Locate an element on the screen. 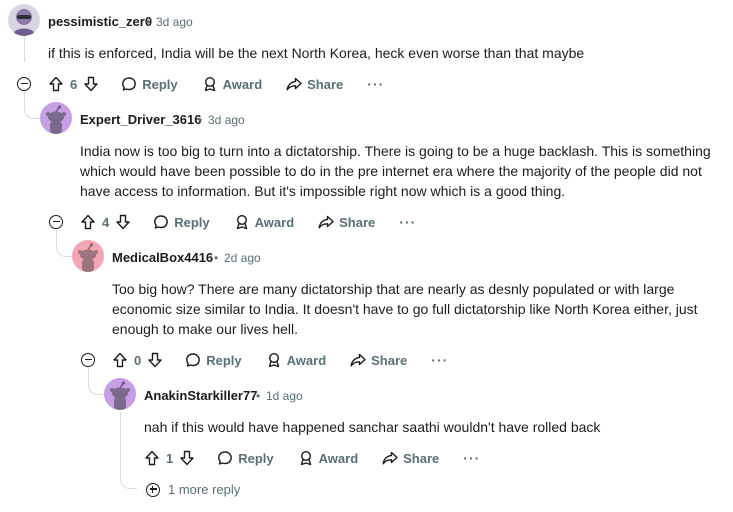  vote-count: 6 is located at coordinates (74, 84).